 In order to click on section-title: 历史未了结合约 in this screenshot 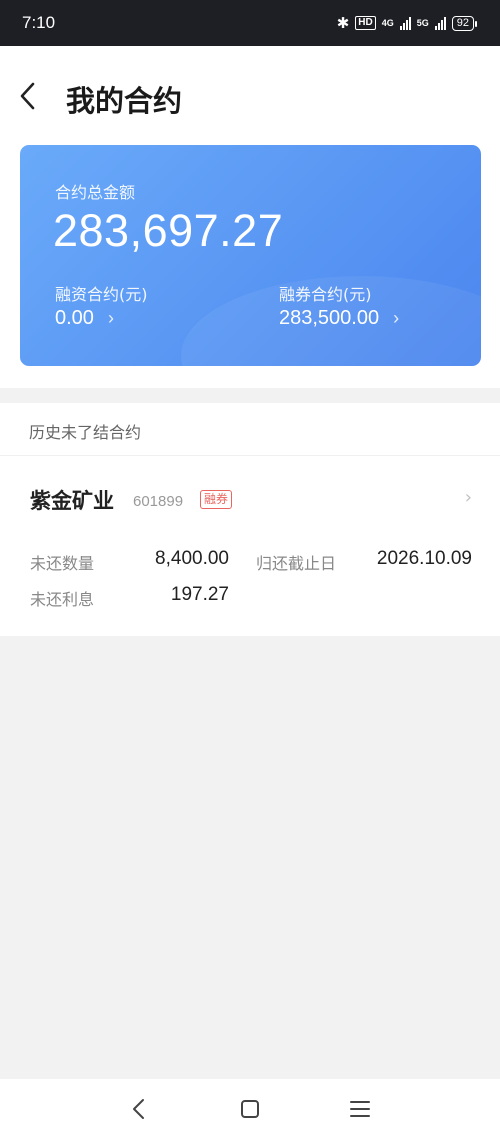, I will do `click(85, 432)`.